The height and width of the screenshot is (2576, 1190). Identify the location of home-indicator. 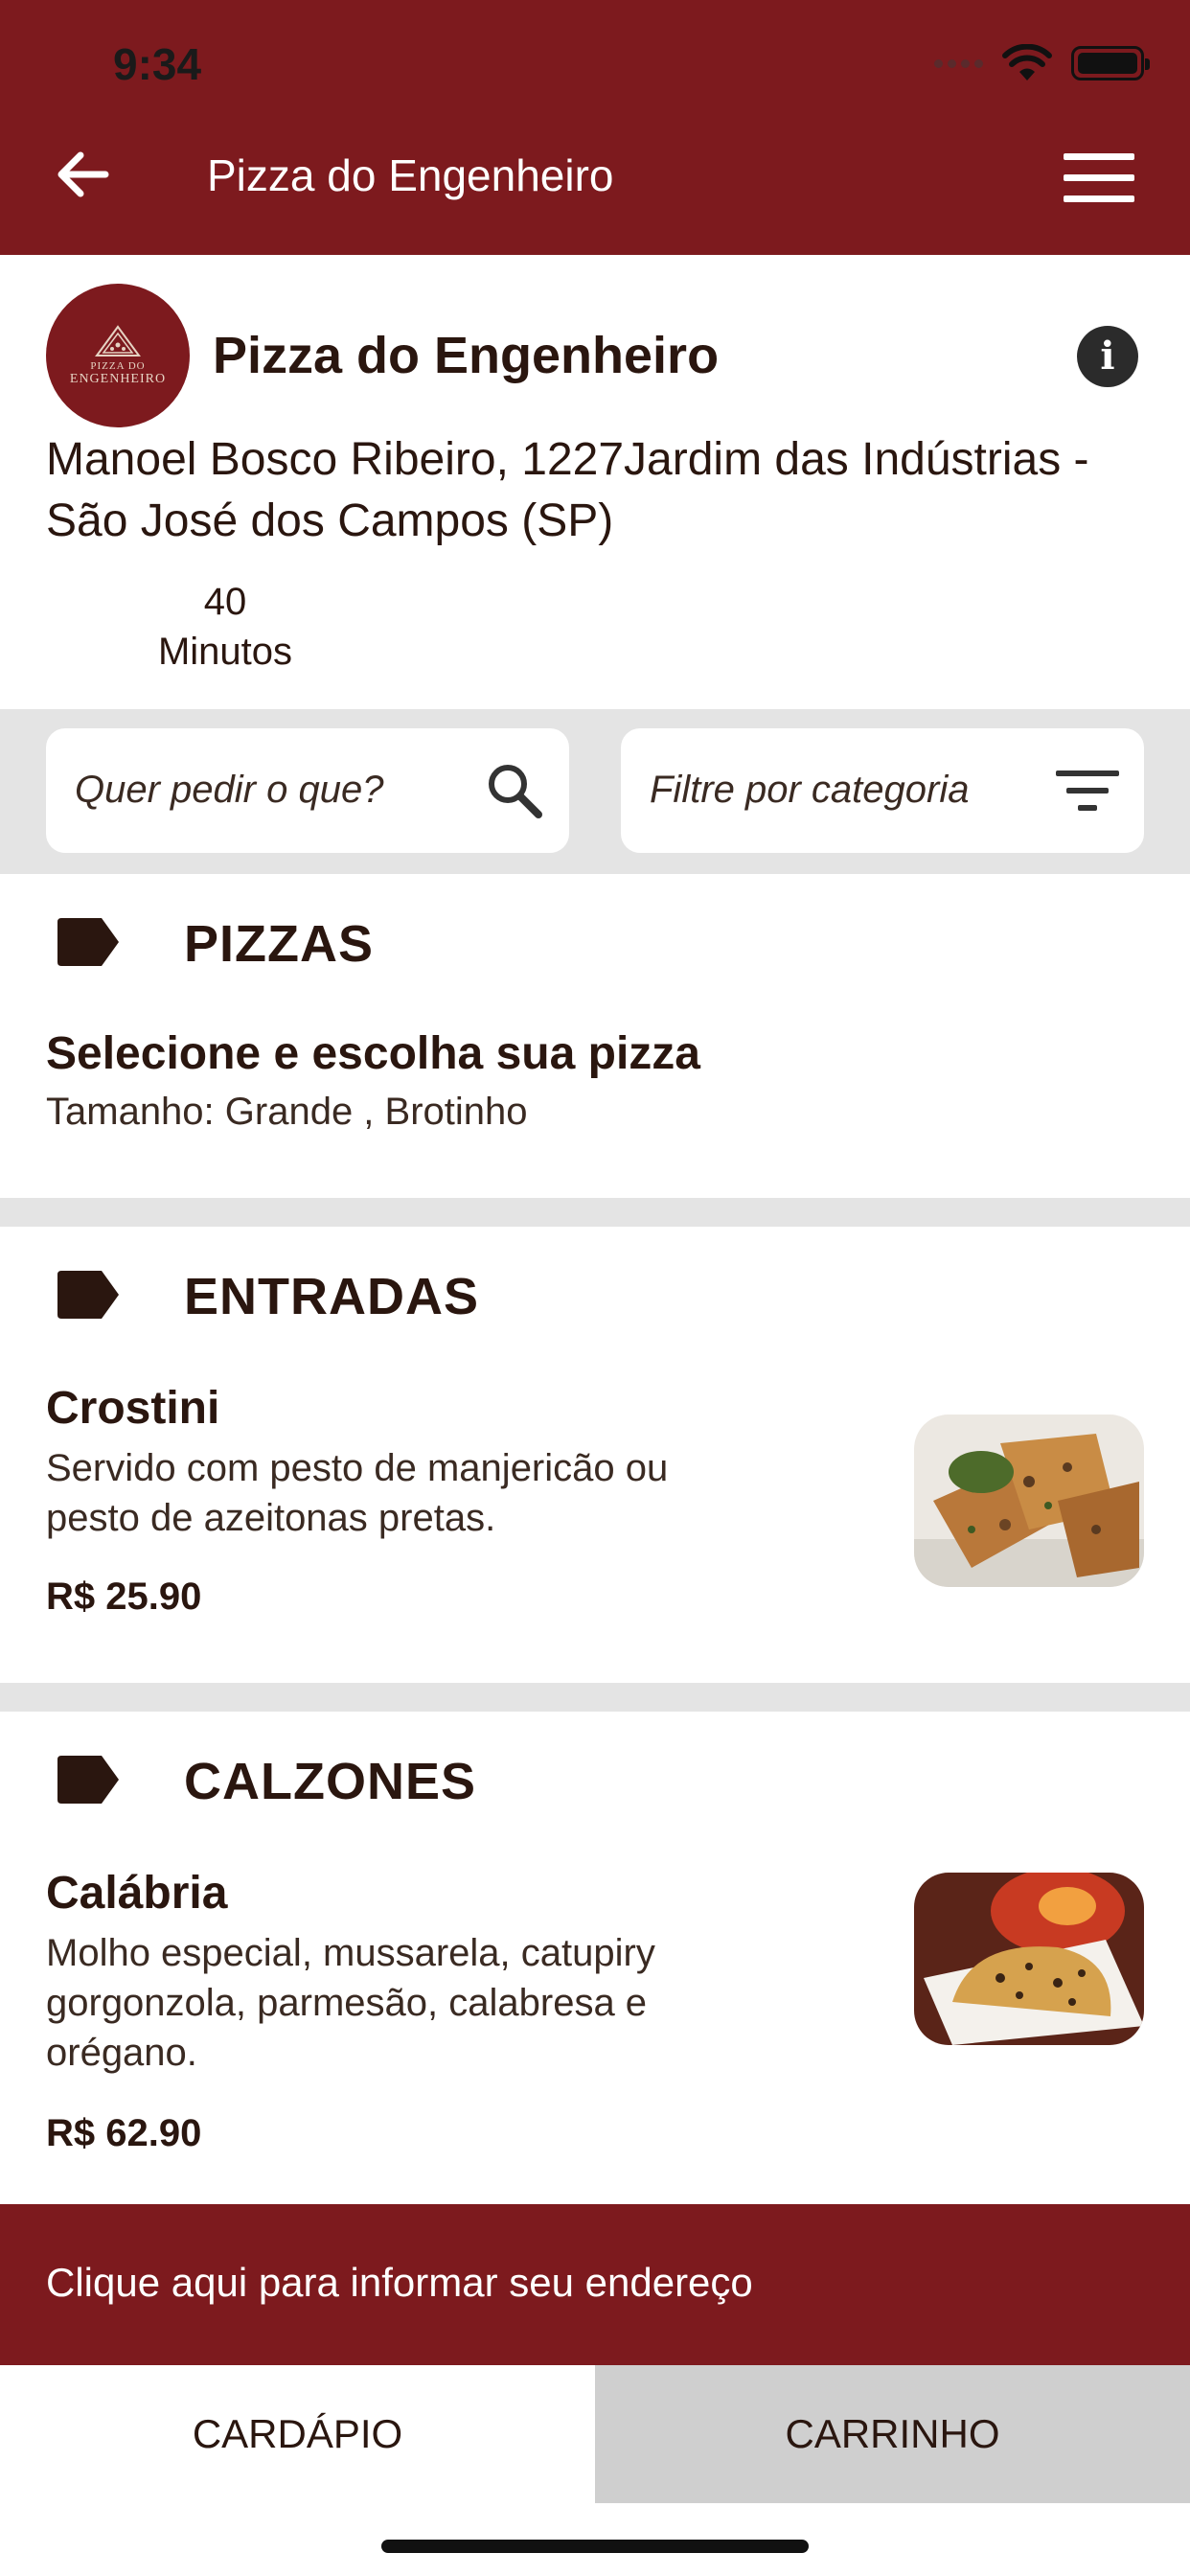
(595, 2546).